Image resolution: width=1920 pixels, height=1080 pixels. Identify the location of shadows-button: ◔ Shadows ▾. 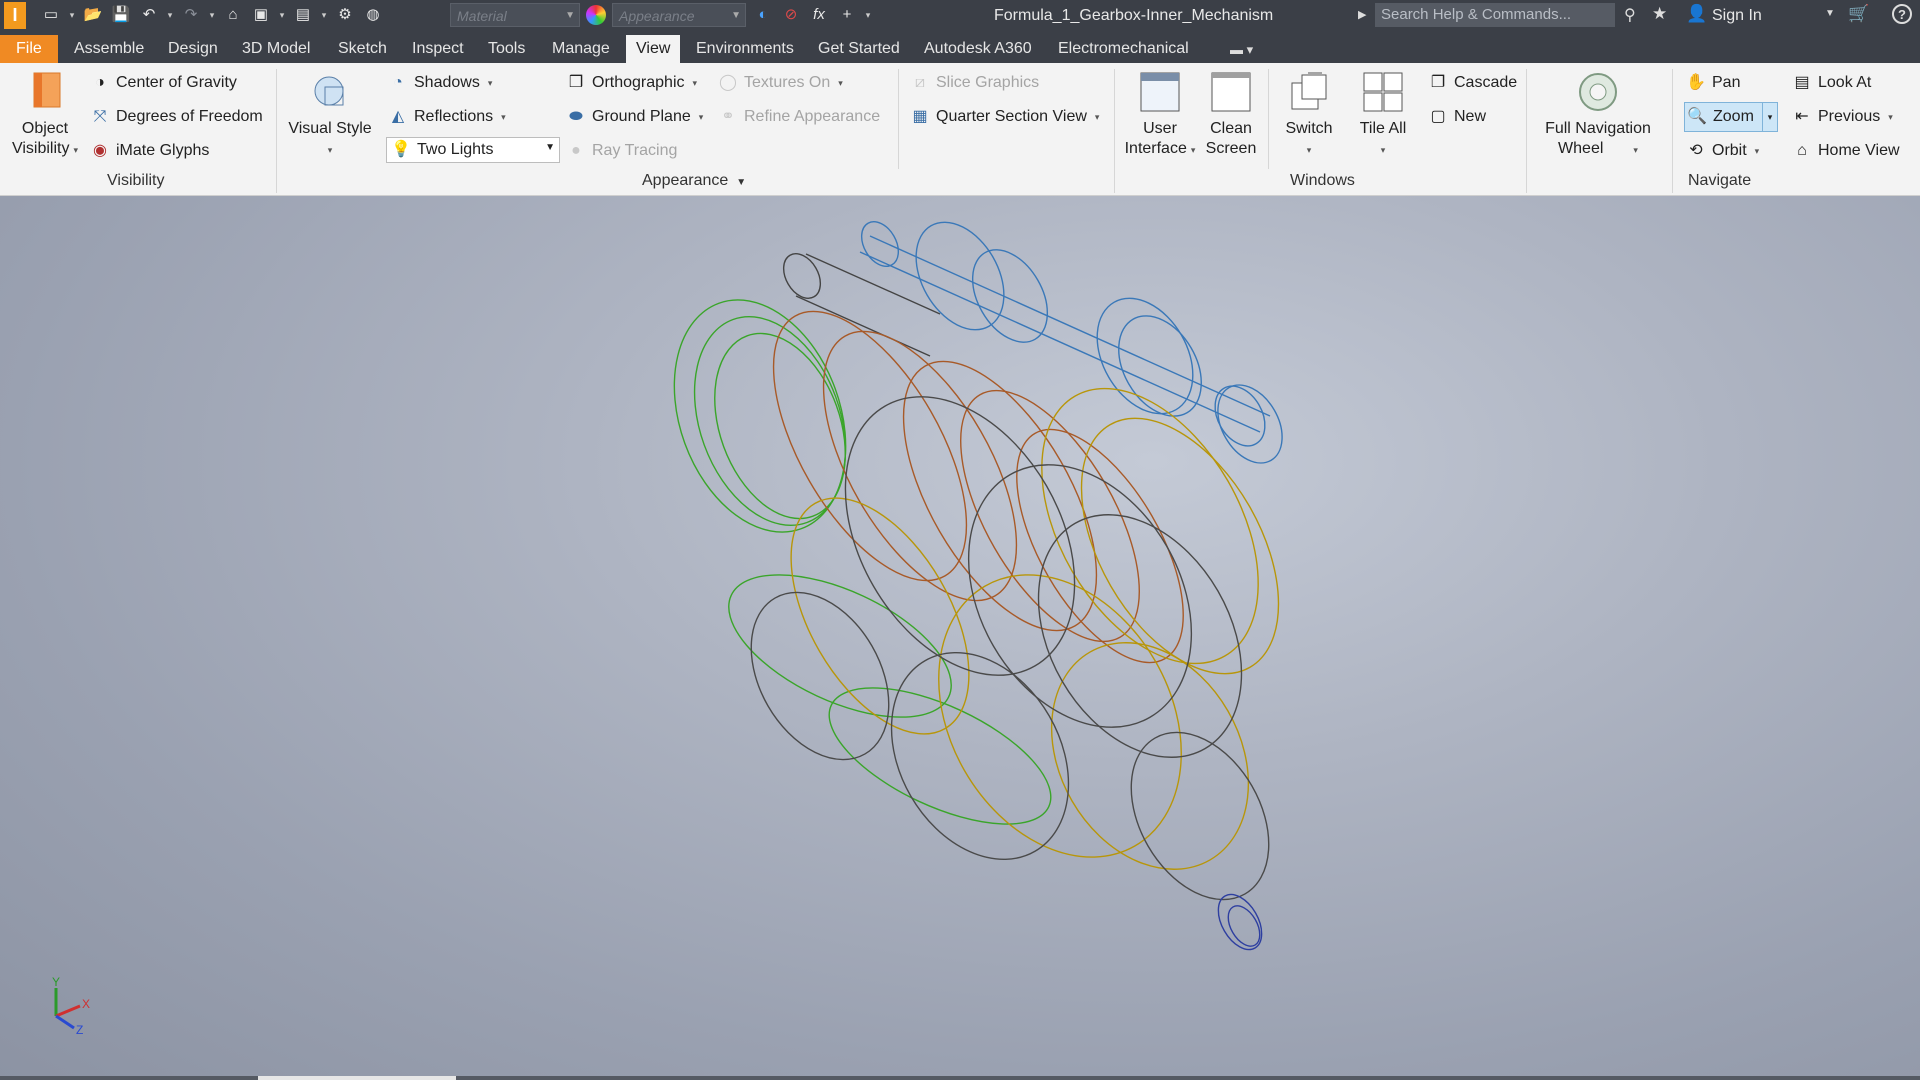
(440, 83).